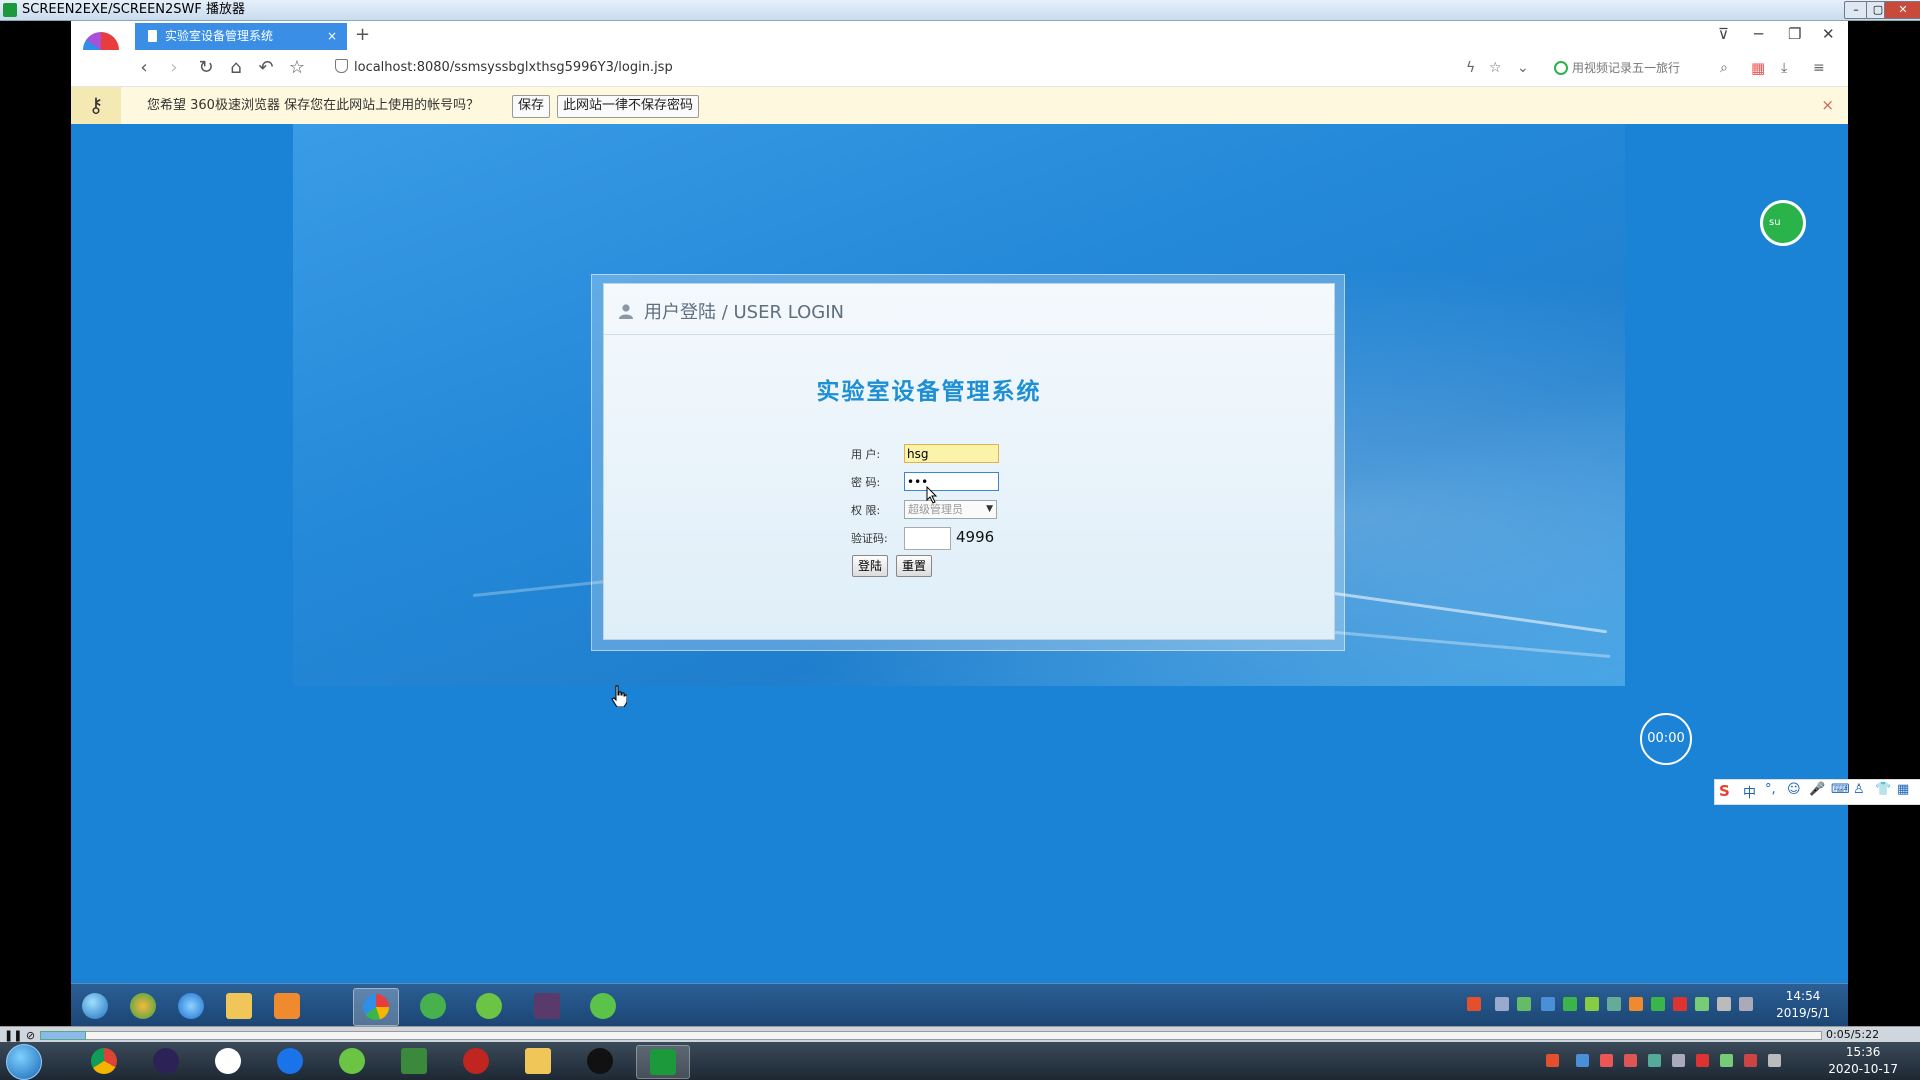 The image size is (1920, 1080). What do you see at coordinates (1724, 791) in the screenshot?
I see `ime-logo-icon: S` at bounding box center [1724, 791].